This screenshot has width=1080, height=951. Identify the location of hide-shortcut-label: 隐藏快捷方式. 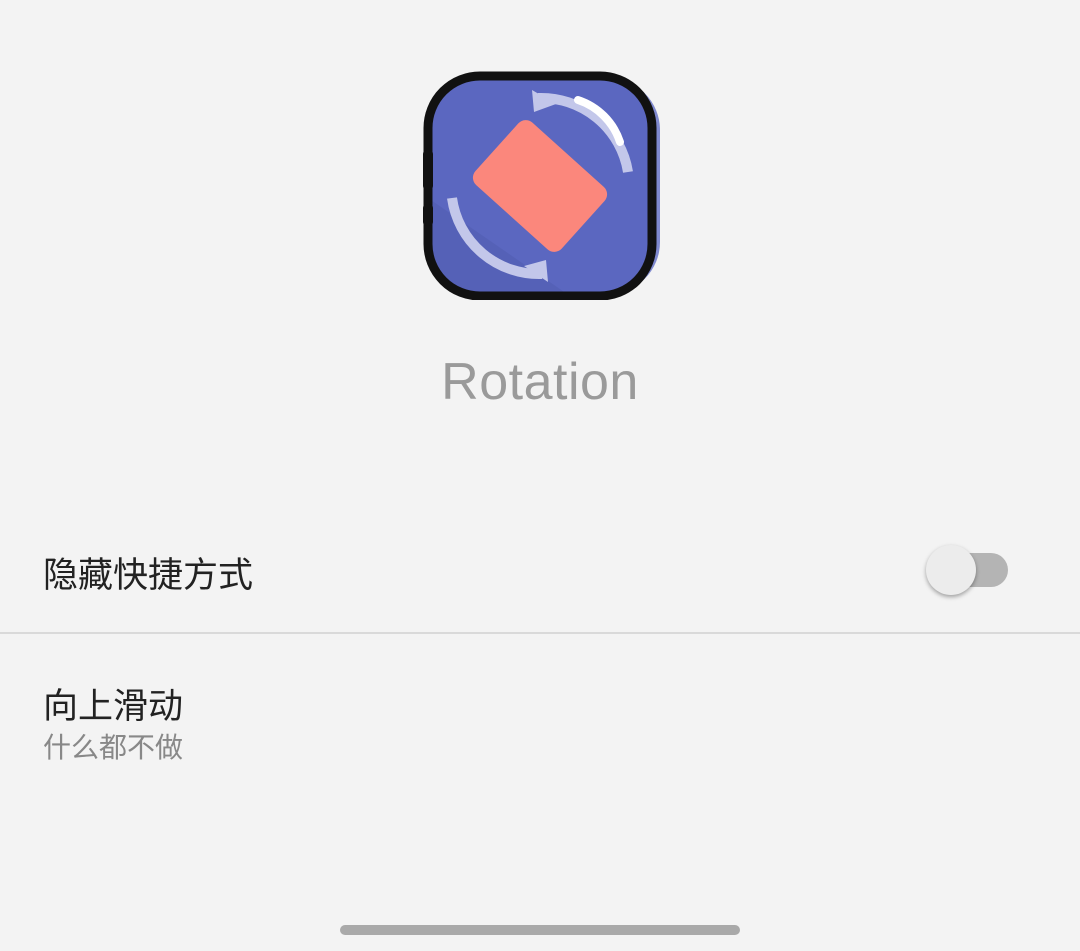
(148, 576).